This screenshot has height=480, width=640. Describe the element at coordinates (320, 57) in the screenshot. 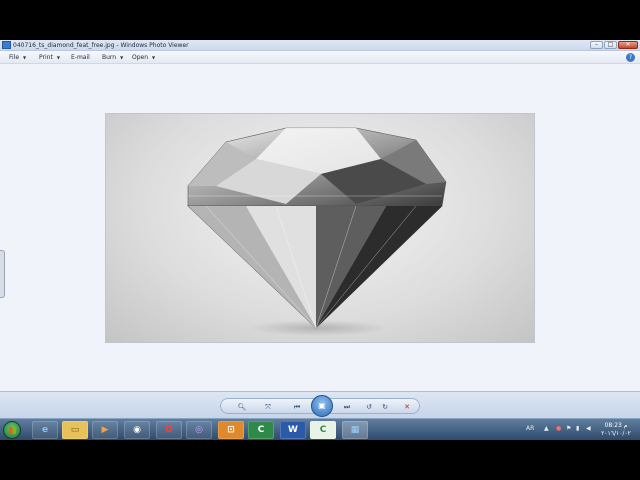

I see `menu-bar: File ▼ Print ▼ E-mail Burn ▼ Open ▼ ?` at that location.